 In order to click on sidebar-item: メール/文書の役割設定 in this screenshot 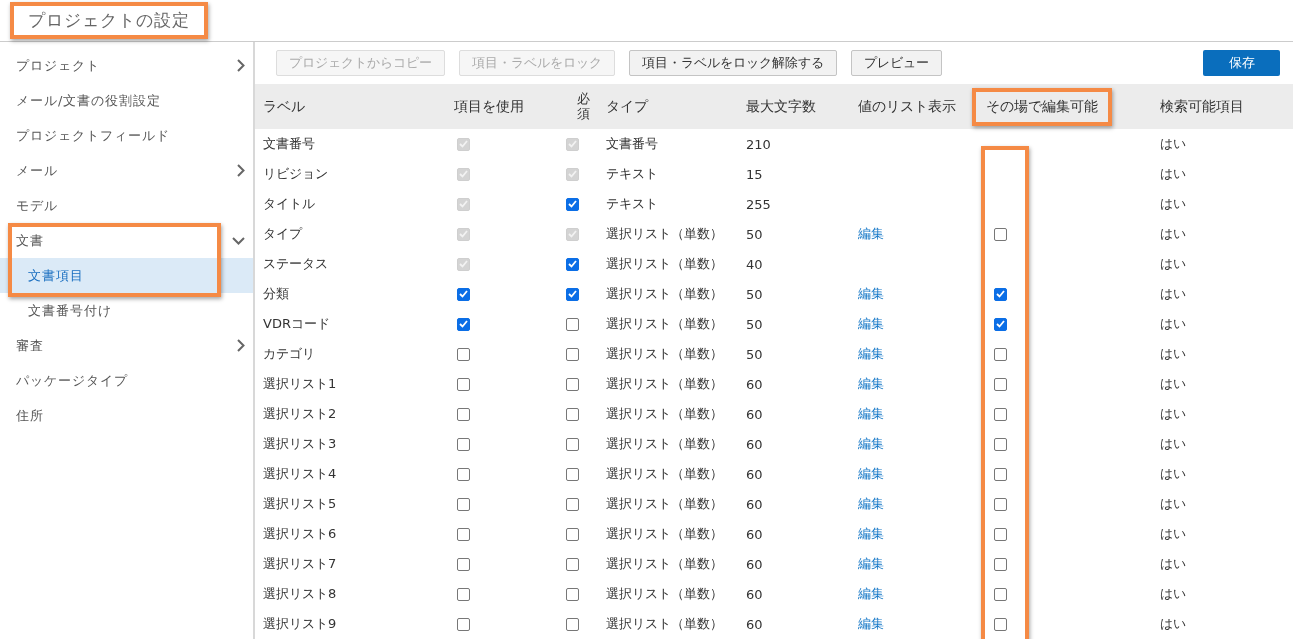, I will do `click(126, 100)`.